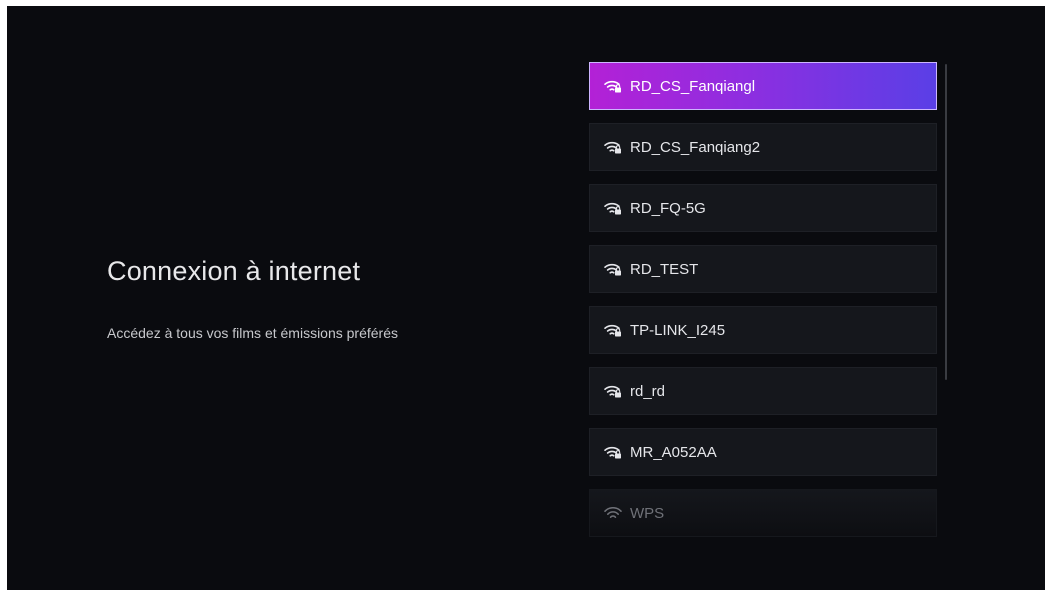 The image size is (1051, 595). What do you see at coordinates (763, 452) in the screenshot?
I see `wifi-network-item: MR_A052AA` at bounding box center [763, 452].